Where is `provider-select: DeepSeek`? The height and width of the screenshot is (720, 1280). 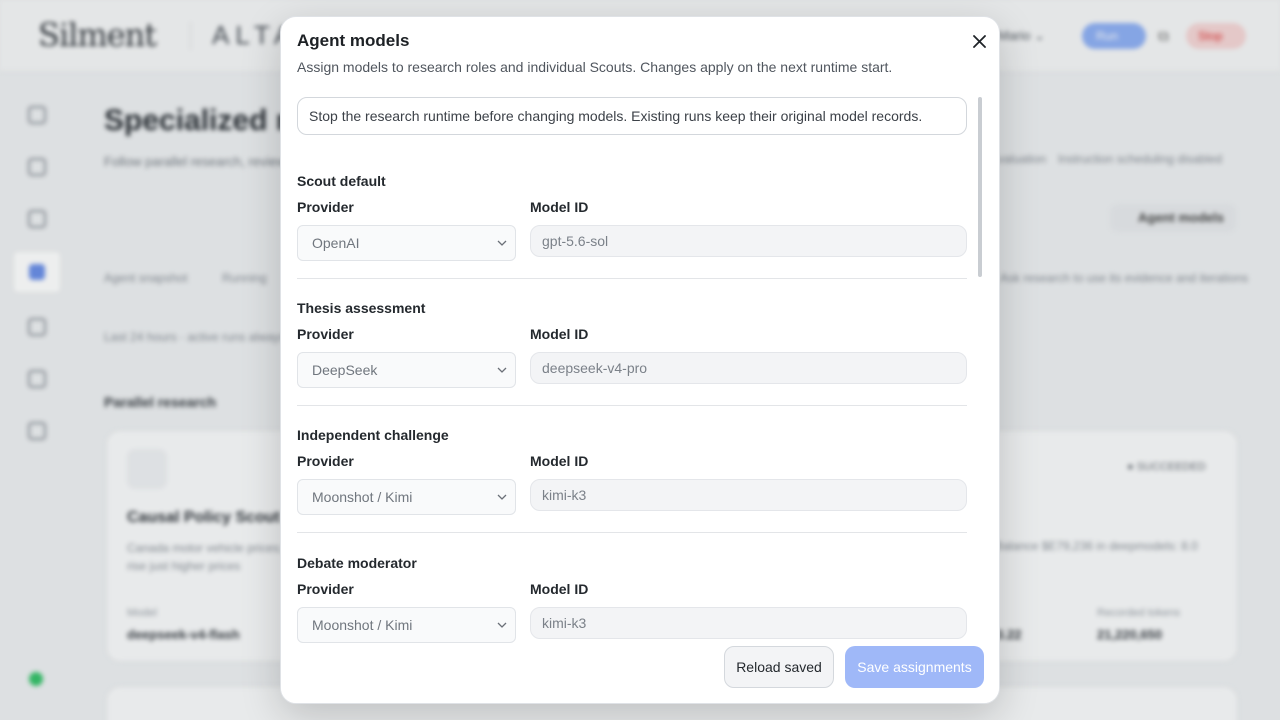 provider-select: DeepSeek is located at coordinates (406, 370).